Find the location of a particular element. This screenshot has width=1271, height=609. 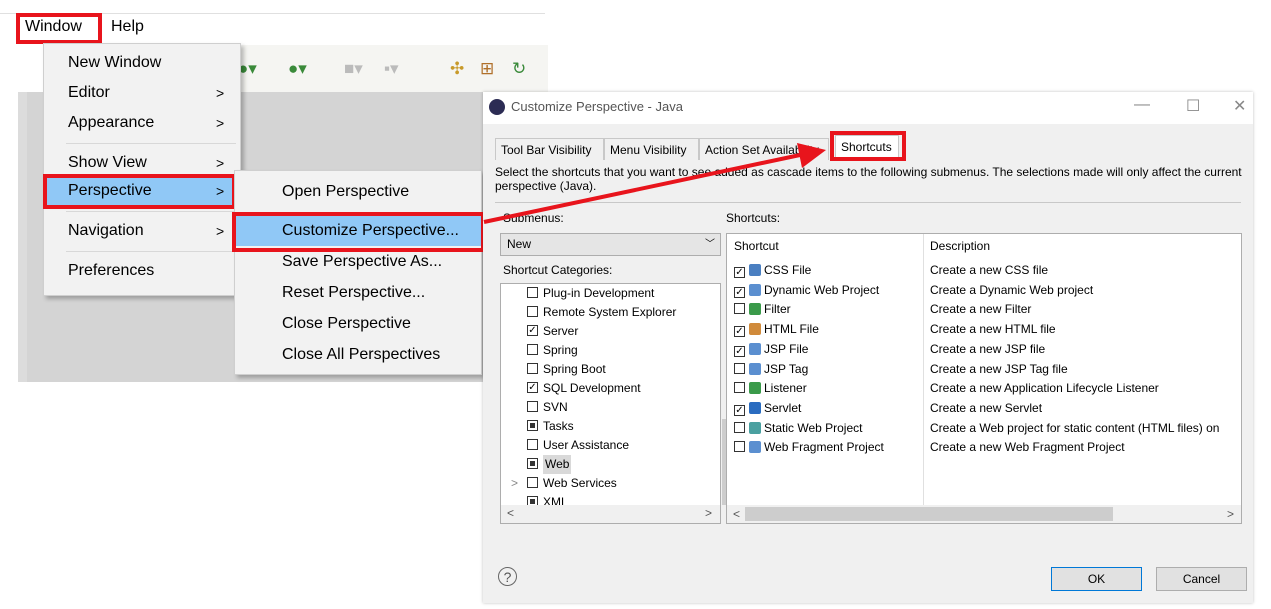

annotation-arrowhead is located at coordinates (811, 155).